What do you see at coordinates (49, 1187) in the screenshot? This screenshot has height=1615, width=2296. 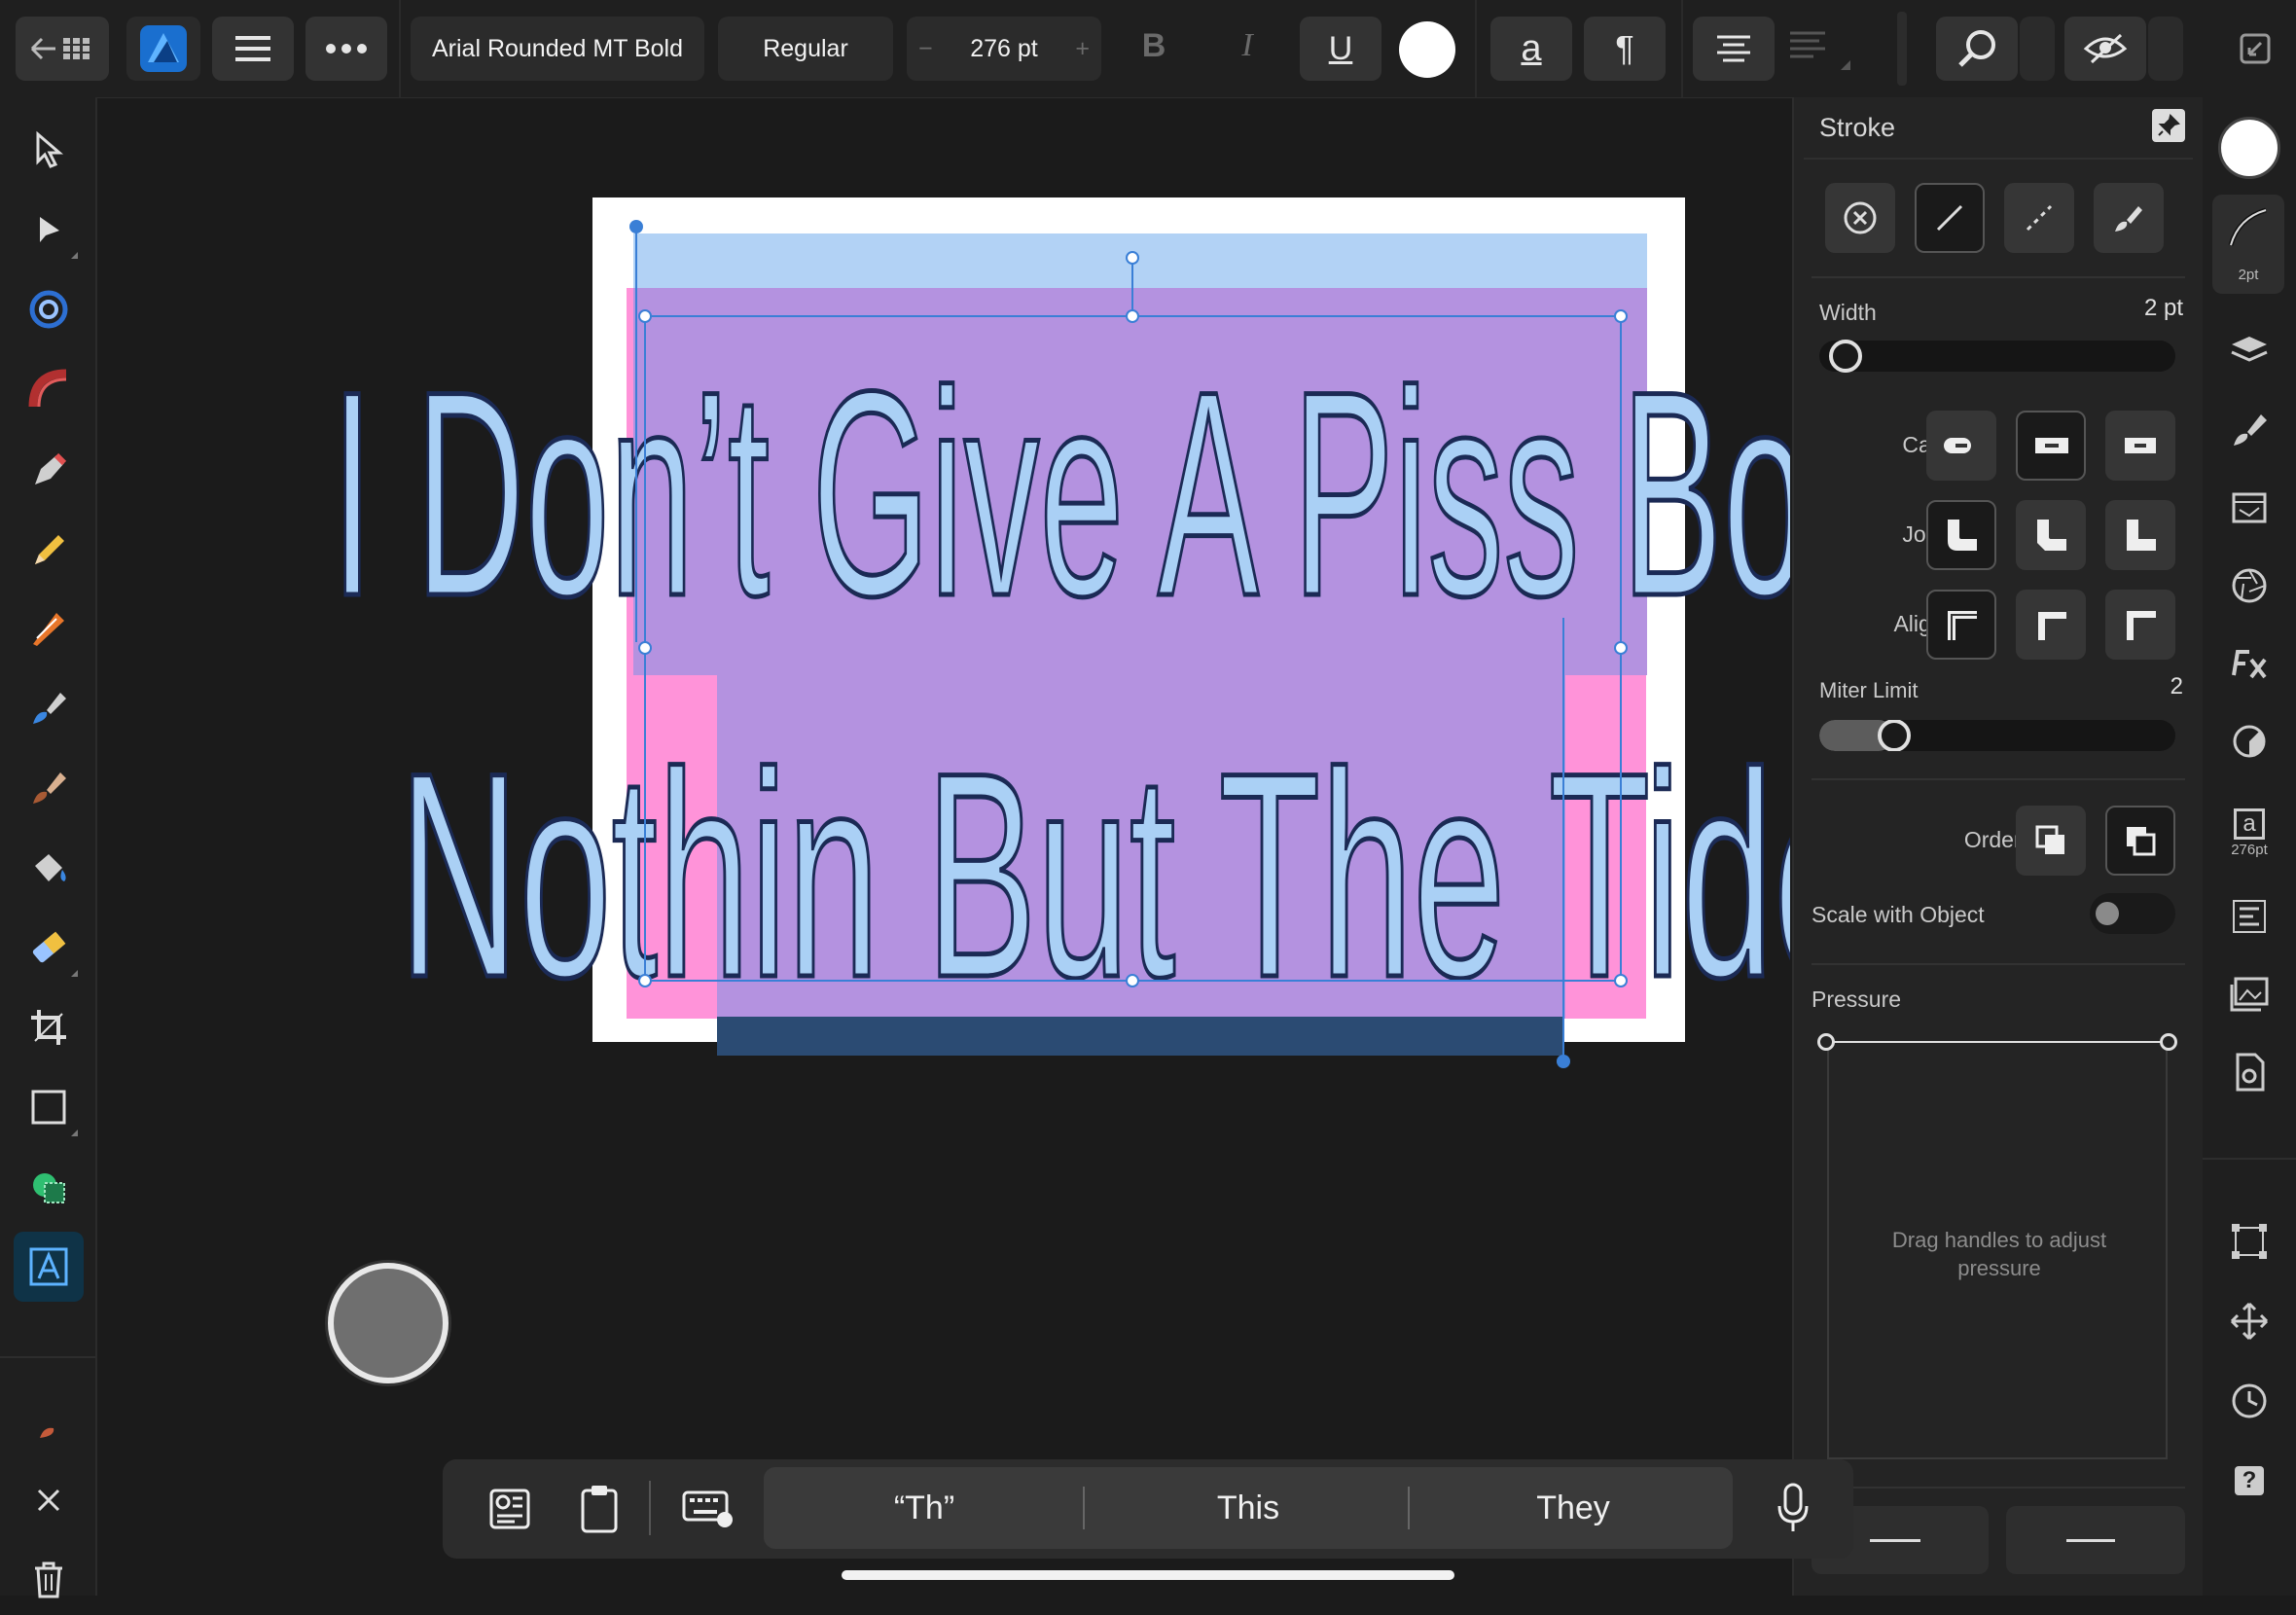 I see `shape-builder-tool` at bounding box center [49, 1187].